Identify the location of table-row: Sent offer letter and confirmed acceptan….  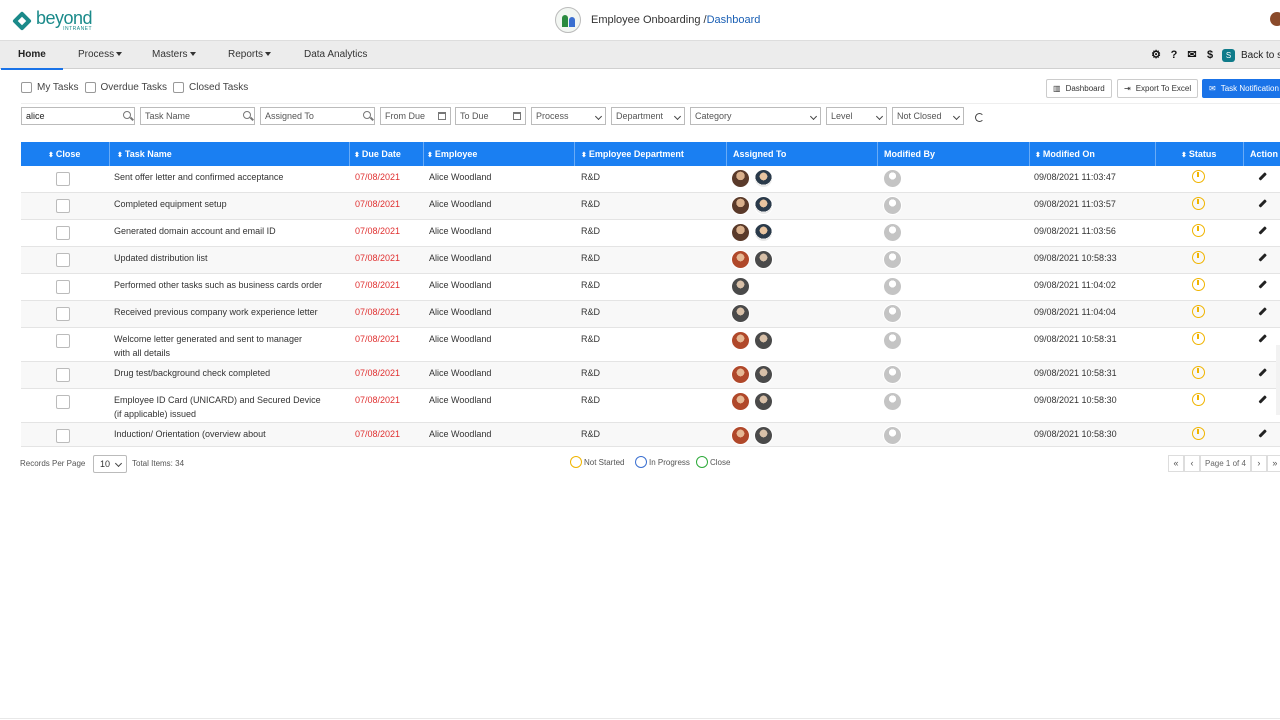
(650, 179).